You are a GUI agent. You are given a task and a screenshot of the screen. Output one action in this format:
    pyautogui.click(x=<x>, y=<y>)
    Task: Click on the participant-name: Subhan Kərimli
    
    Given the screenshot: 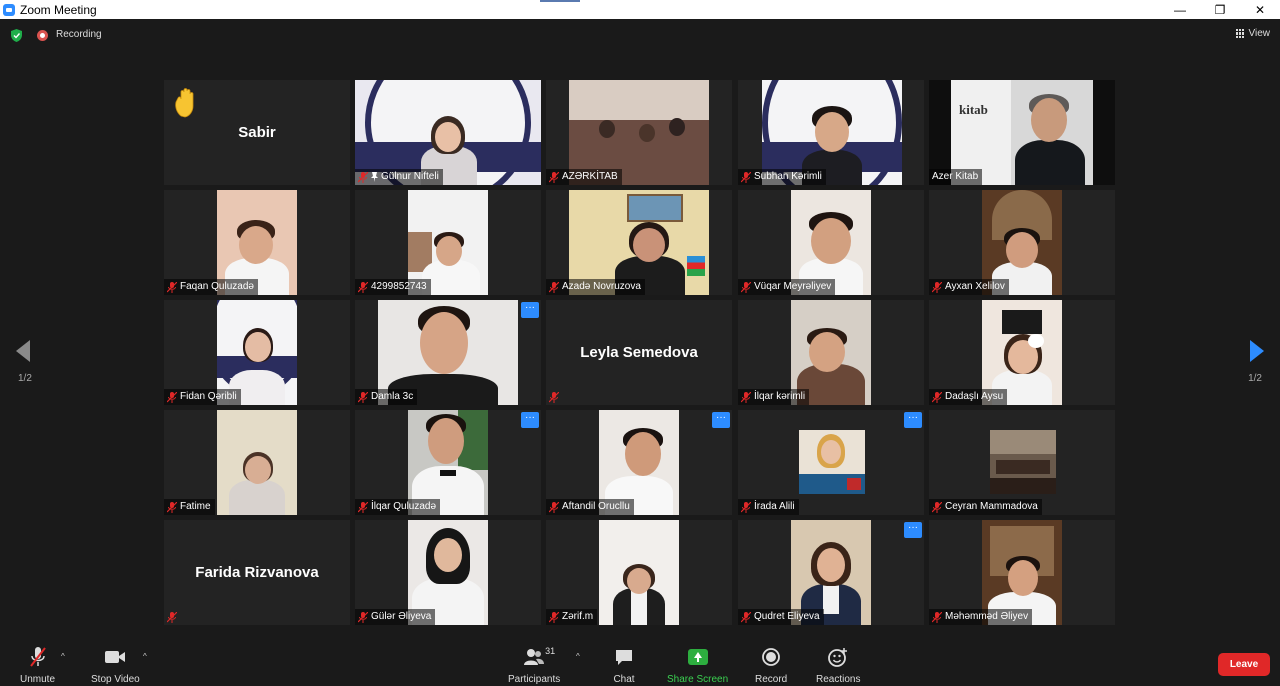 What is the action you would take?
    pyautogui.click(x=788, y=176)
    